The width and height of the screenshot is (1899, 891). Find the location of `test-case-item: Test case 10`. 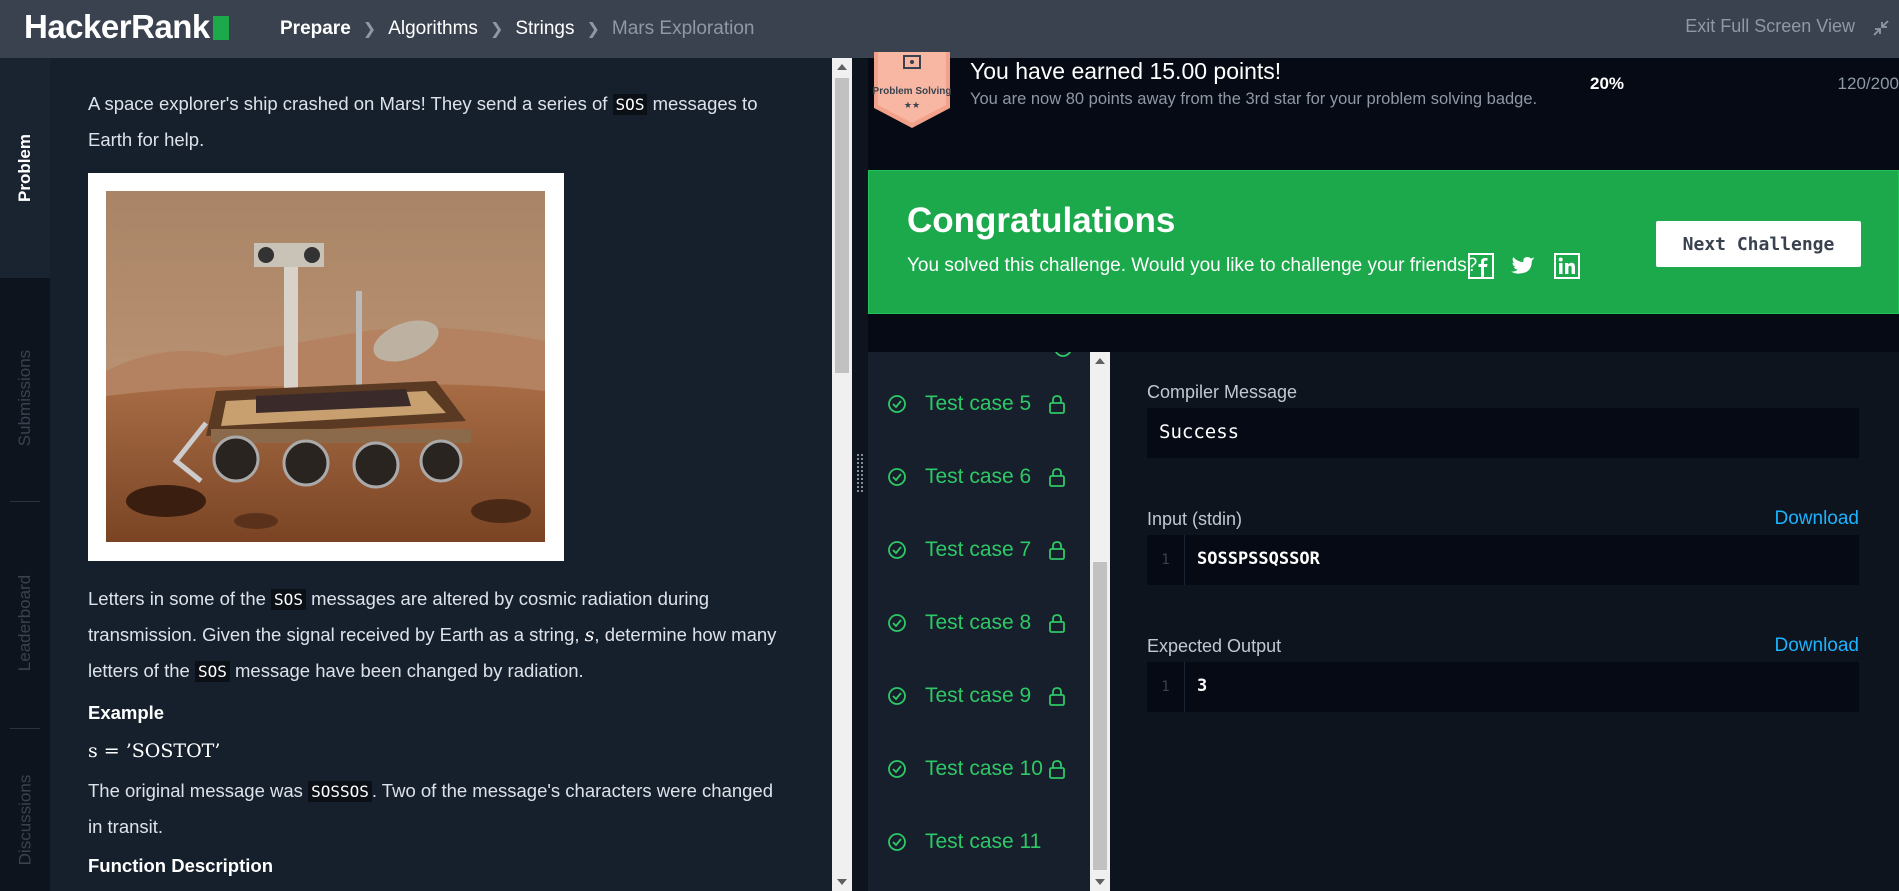

test-case-item: Test case 10 is located at coordinates (979, 769).